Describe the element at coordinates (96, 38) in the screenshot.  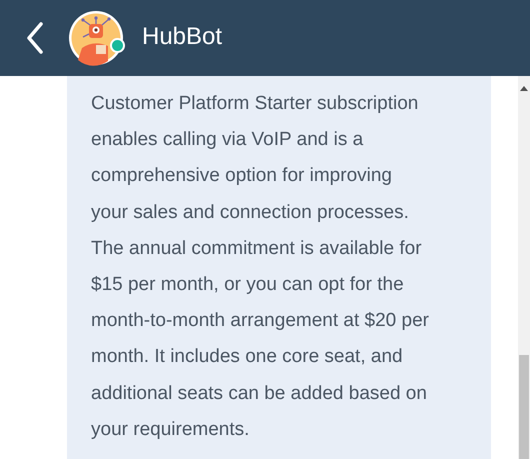
I see `robot-avatar-icon` at that location.